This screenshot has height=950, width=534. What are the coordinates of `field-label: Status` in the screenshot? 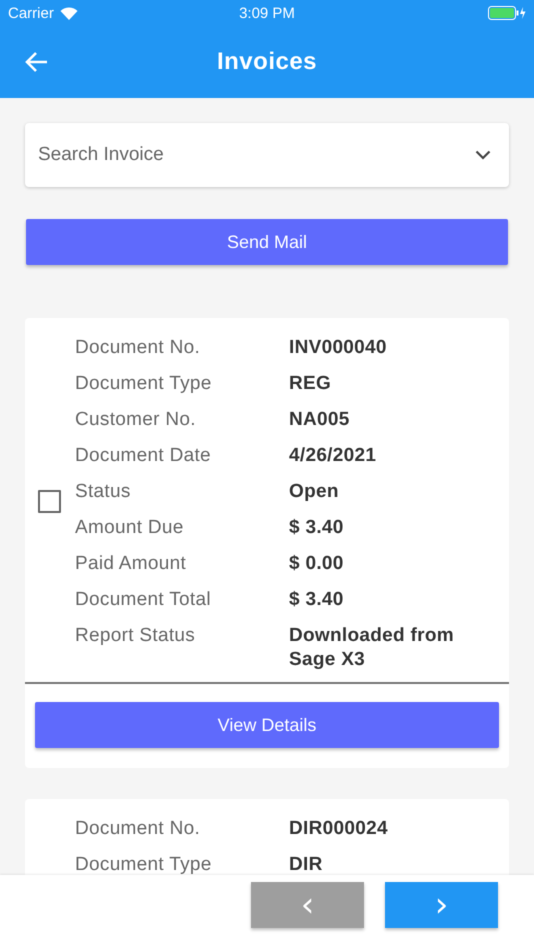 It's located at (103, 492).